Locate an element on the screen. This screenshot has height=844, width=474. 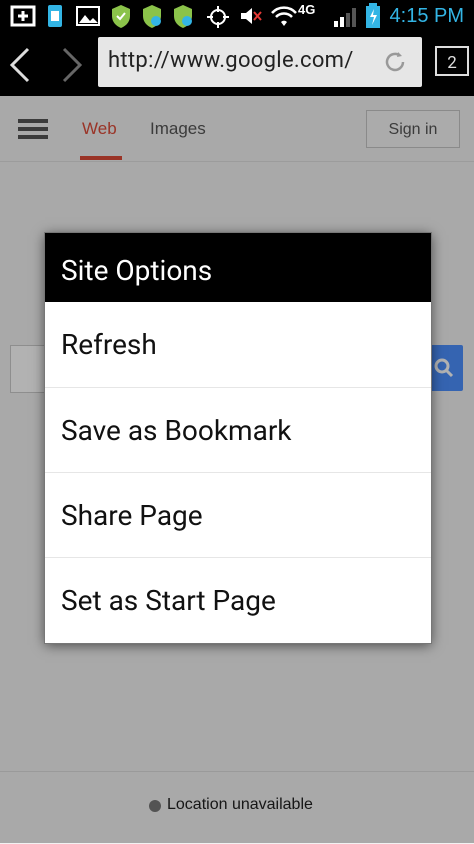
gps-icon is located at coordinates (218, 17).